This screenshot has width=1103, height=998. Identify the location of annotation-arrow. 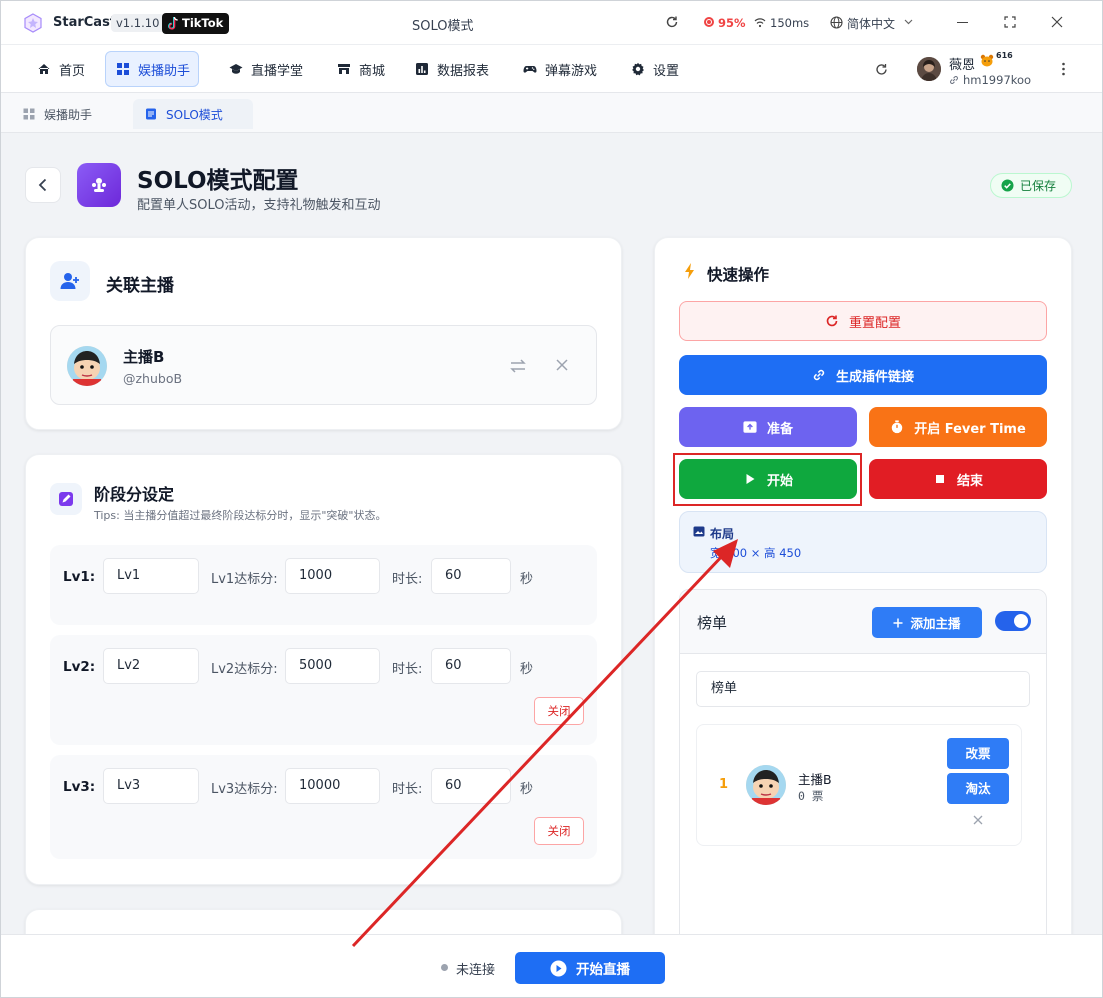
(544, 743).